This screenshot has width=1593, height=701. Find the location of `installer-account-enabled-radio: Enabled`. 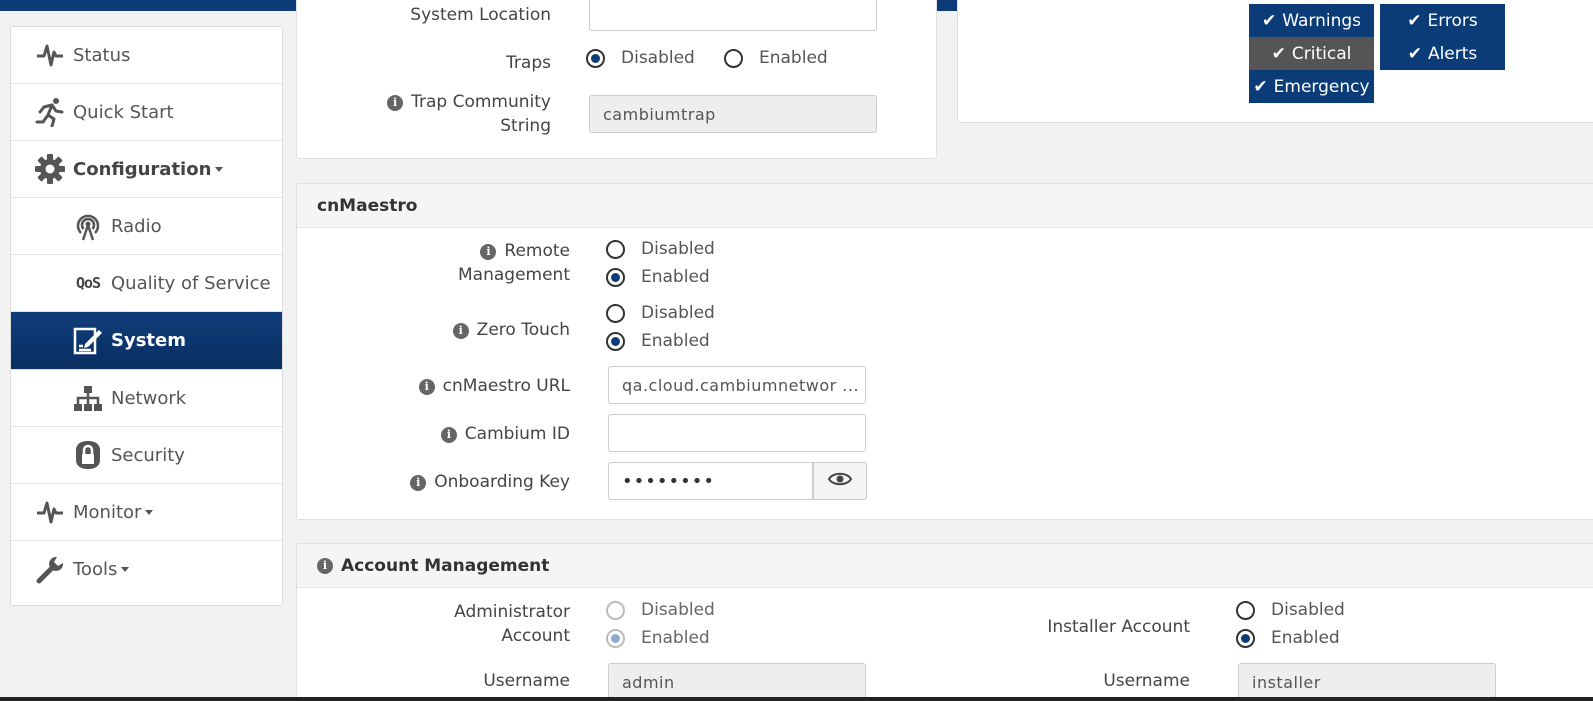

installer-account-enabled-radio: Enabled is located at coordinates (1288, 638).